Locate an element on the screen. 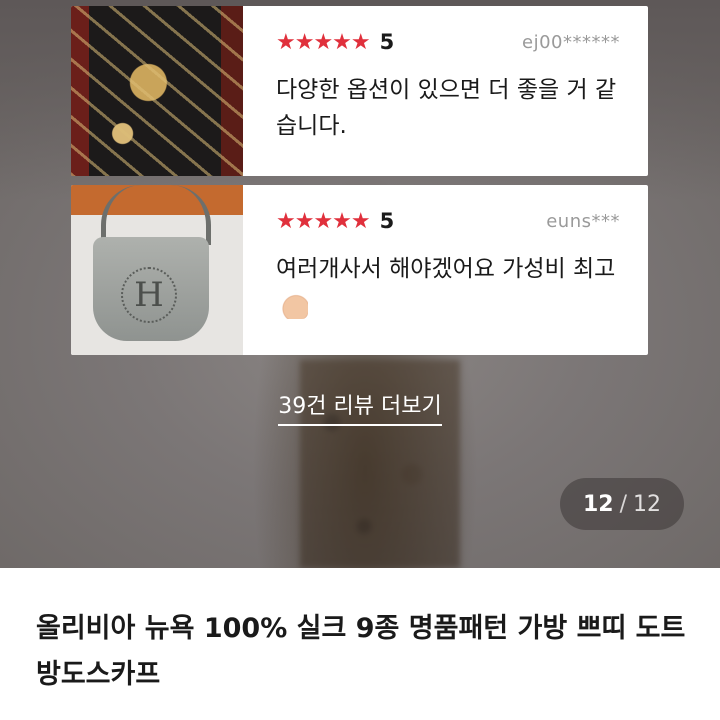 The image size is (720, 720). page-indicator: 12 / 12 is located at coordinates (622, 504).